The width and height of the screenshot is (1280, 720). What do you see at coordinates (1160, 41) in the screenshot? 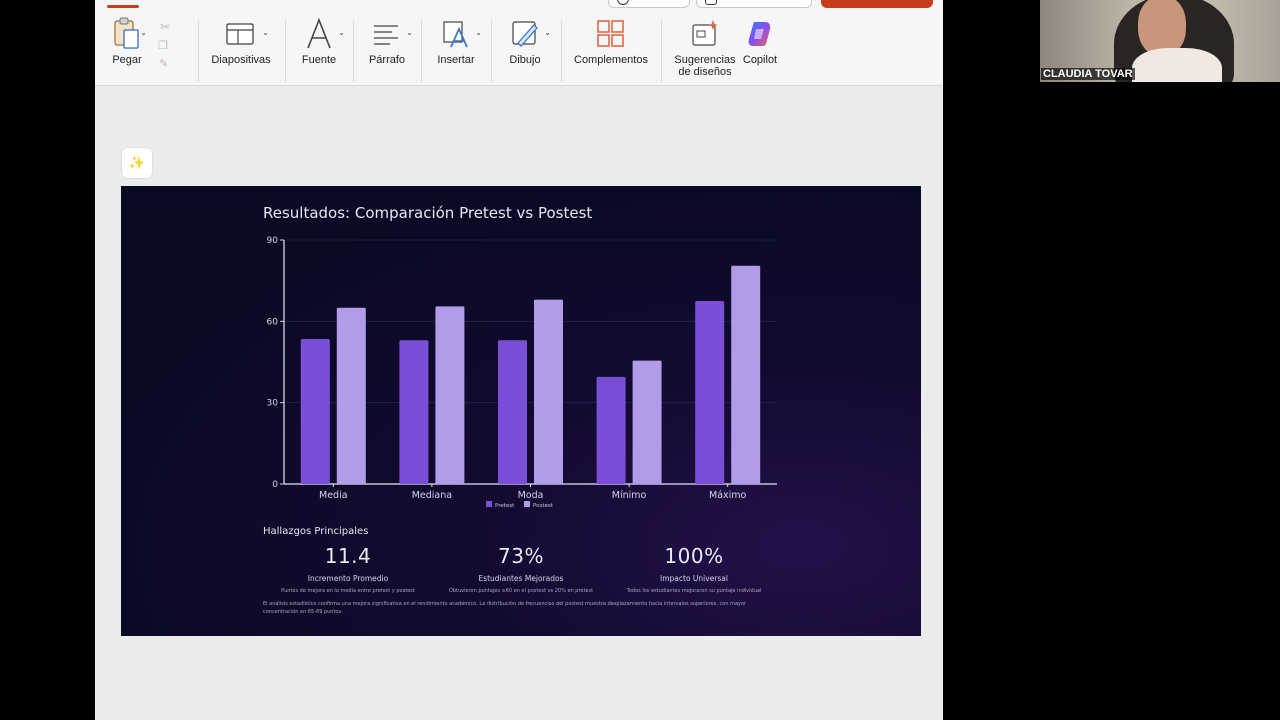
I see `participant-video: CLAUDIA TOVAR` at bounding box center [1160, 41].